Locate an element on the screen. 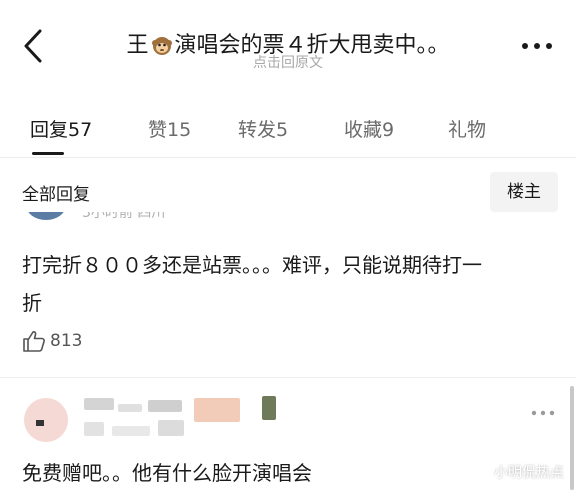 The image size is (576, 493). tab-replies: 回复57 is located at coordinates (61, 128).